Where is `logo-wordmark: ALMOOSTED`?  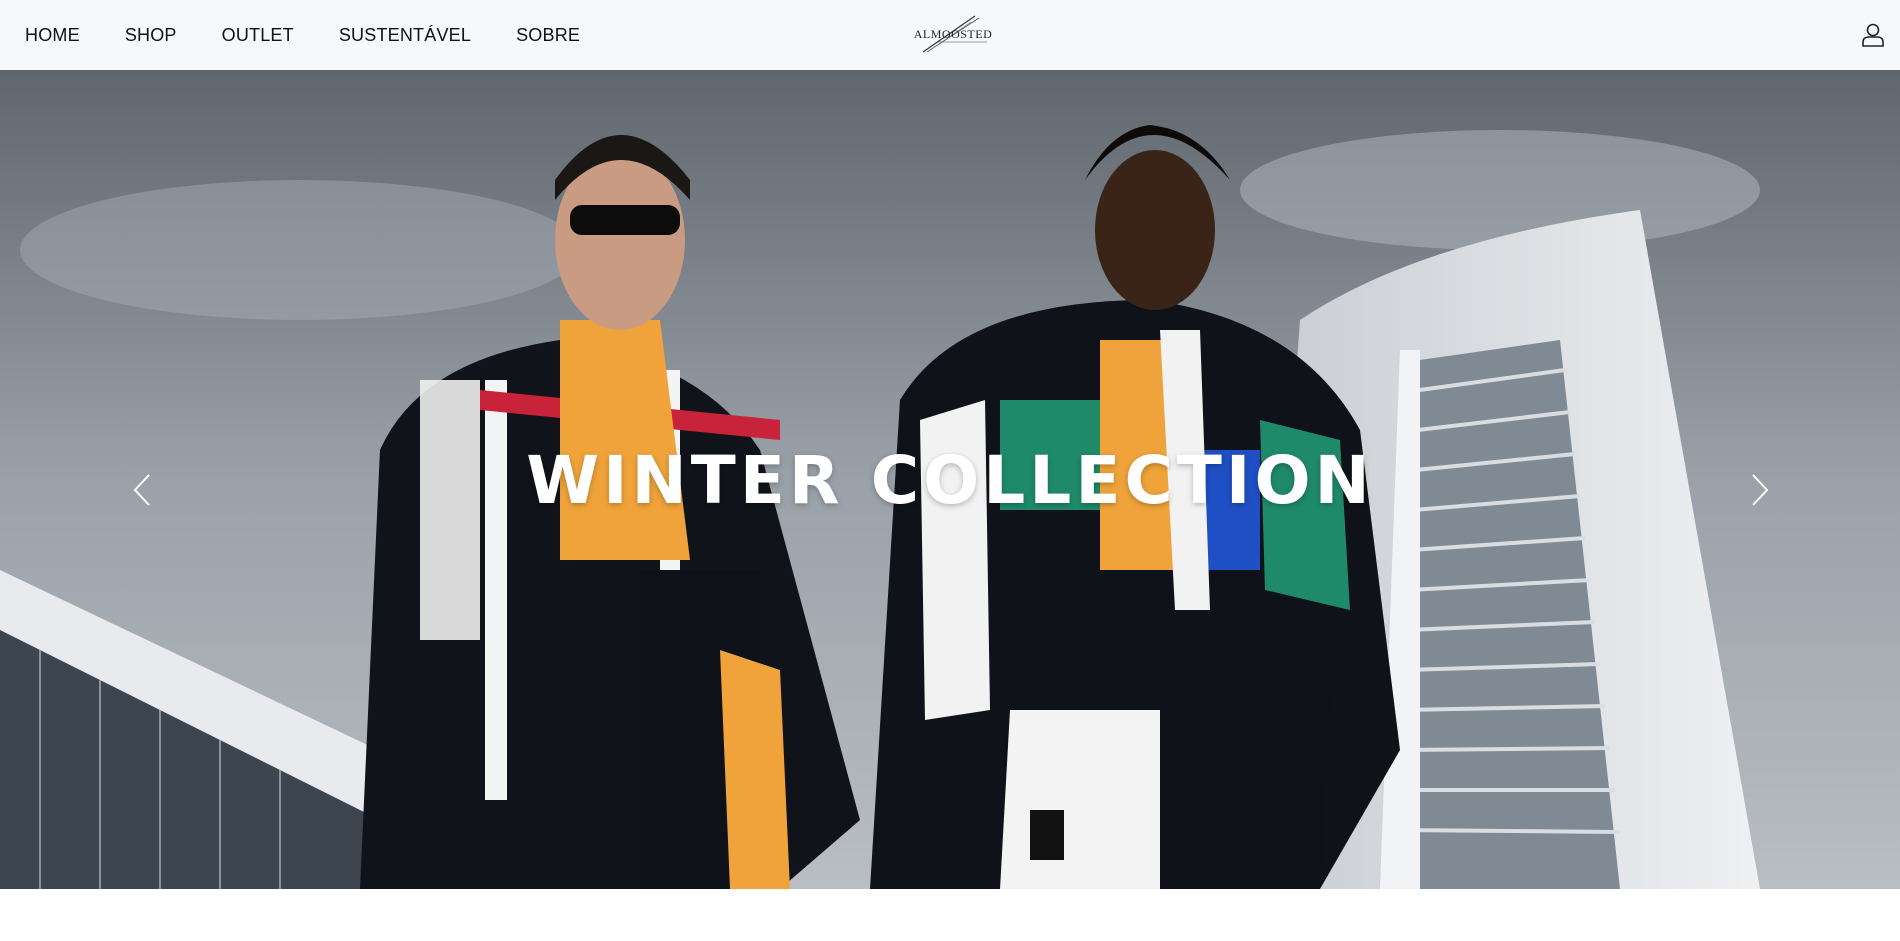 logo-wordmark: ALMOOSTED is located at coordinates (953, 34).